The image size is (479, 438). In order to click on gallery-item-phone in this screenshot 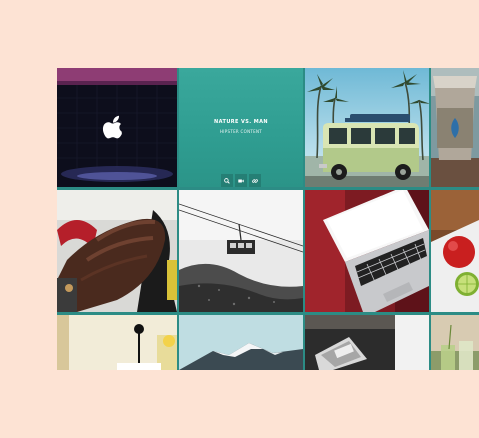, I will do `click(367, 342)`.